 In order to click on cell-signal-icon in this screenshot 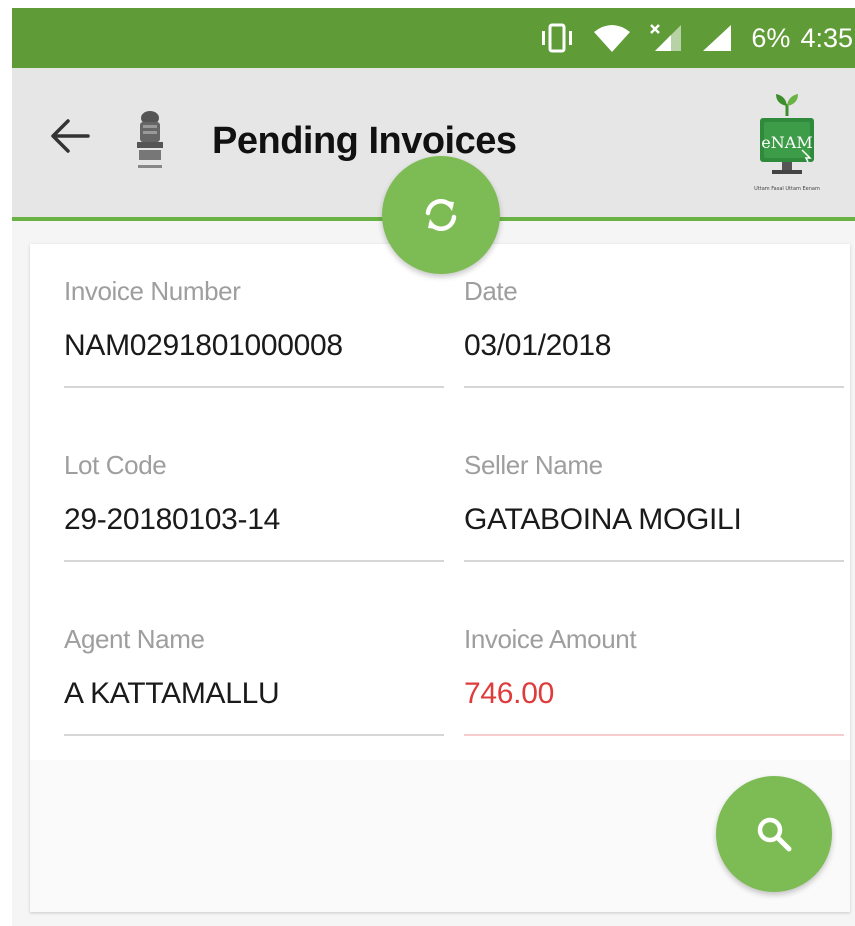, I will do `click(717, 38)`.